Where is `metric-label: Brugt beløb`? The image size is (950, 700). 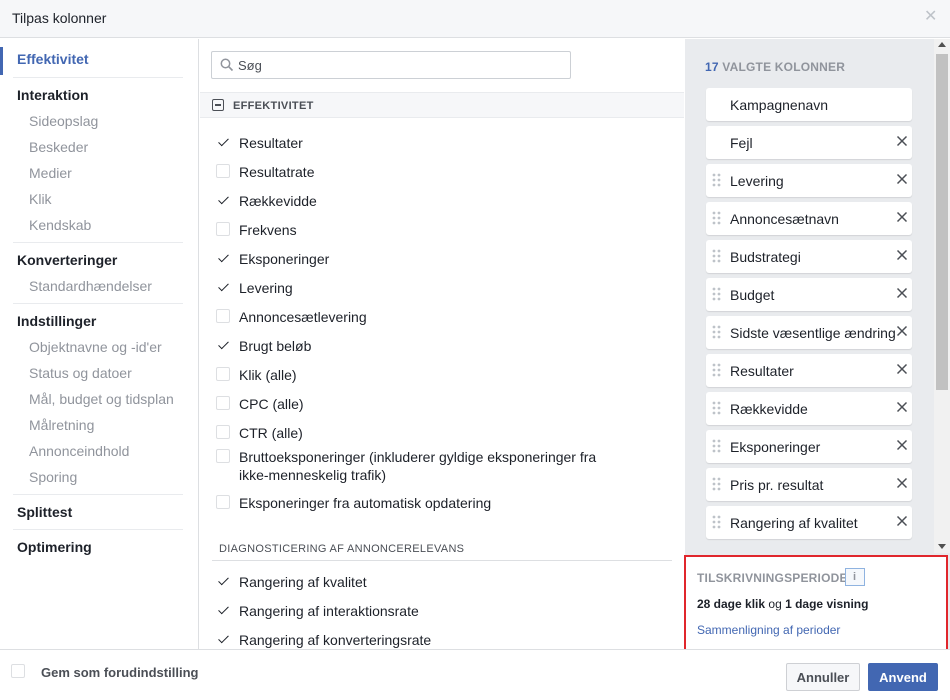 metric-label: Brugt beløb is located at coordinates (275, 346).